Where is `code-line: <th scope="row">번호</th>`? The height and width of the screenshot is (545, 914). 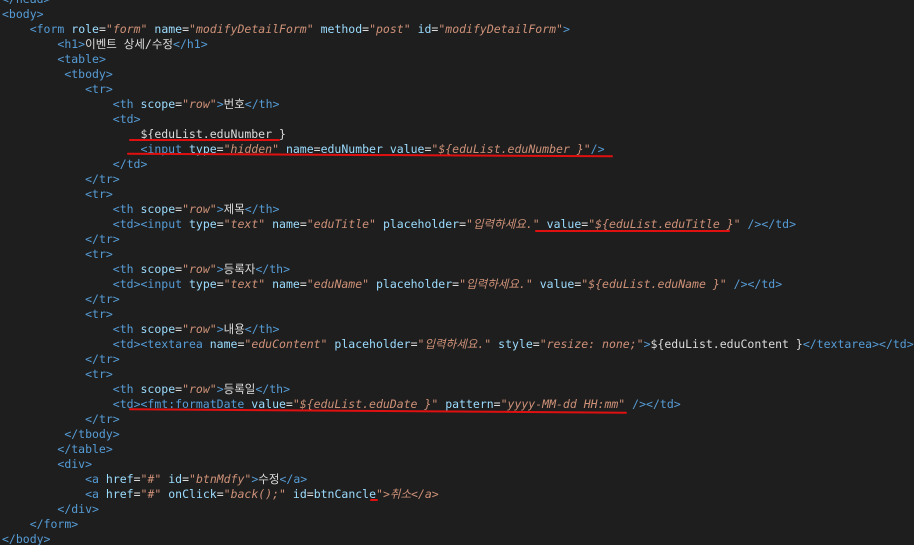
code-line: <th scope="row">번호</th> is located at coordinates (196, 104).